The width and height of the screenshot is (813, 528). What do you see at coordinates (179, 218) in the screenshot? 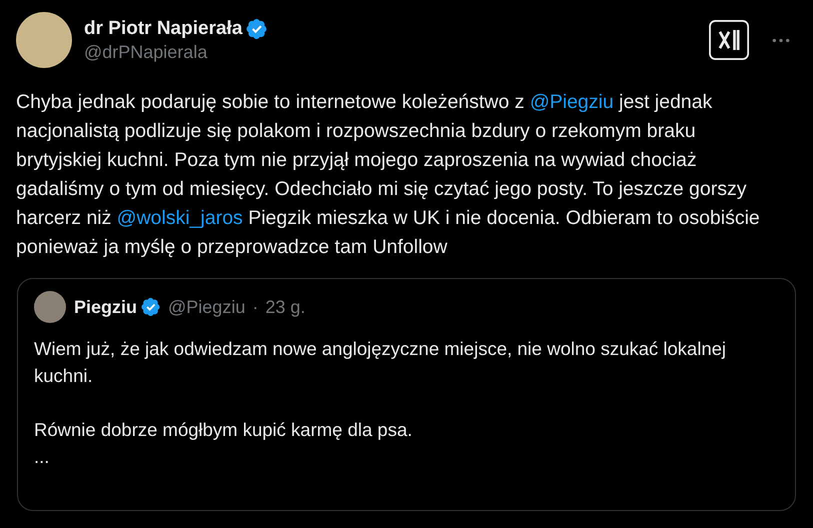
I see `mention-link: @wolski_jaros` at bounding box center [179, 218].